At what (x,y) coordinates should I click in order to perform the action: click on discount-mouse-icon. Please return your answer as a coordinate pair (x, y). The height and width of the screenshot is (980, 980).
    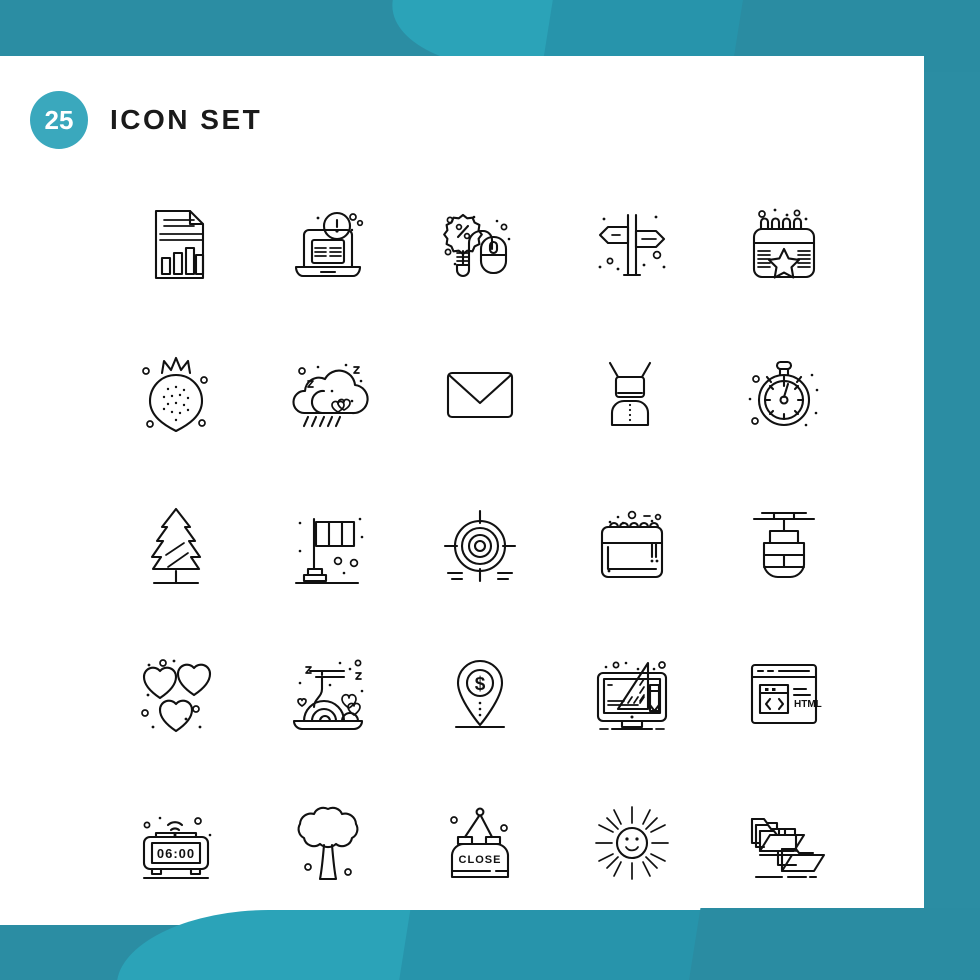
    Looking at the image, I should click on (477, 245).